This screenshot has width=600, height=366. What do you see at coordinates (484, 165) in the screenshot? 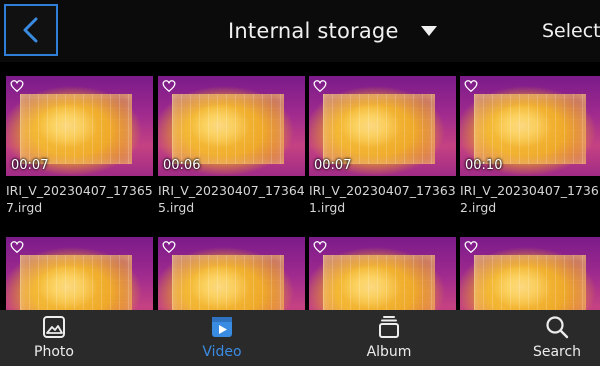
I see `video-duration: 00:10` at bounding box center [484, 165].